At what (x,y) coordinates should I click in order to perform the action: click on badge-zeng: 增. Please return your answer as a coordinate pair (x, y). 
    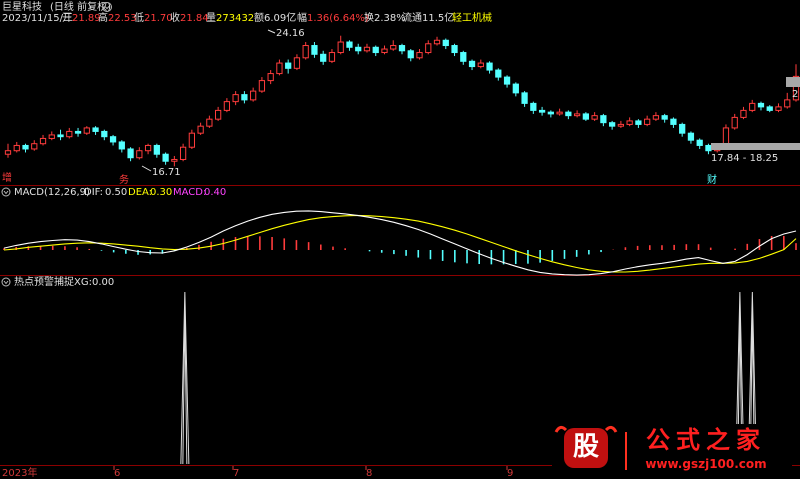
    Looking at the image, I should click on (7, 177).